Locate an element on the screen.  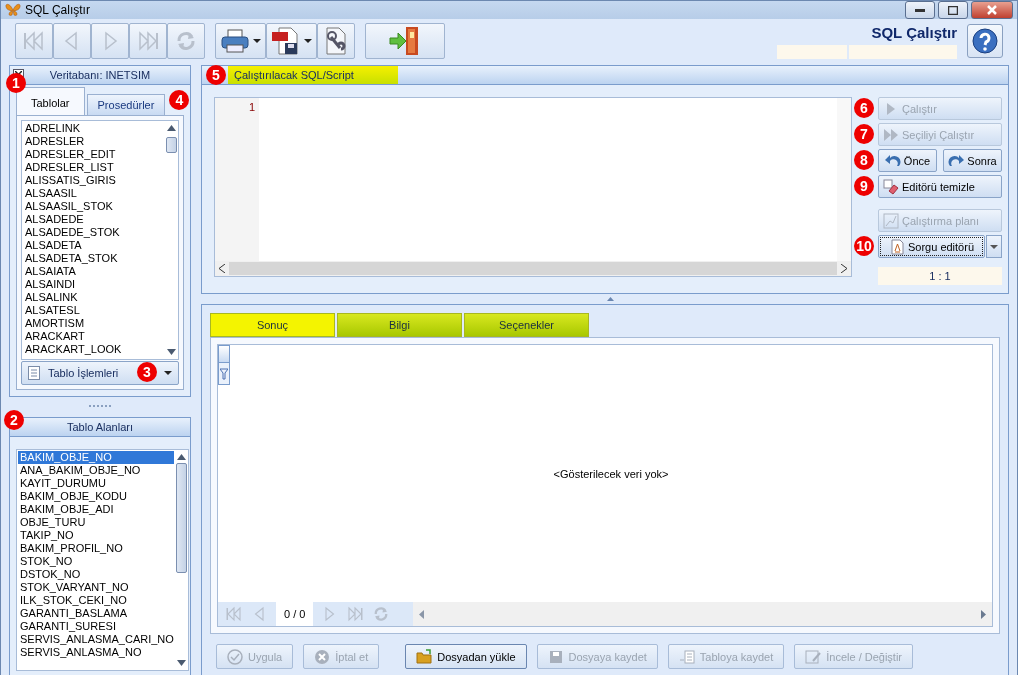
butterfly-icon is located at coordinates (13, 10).